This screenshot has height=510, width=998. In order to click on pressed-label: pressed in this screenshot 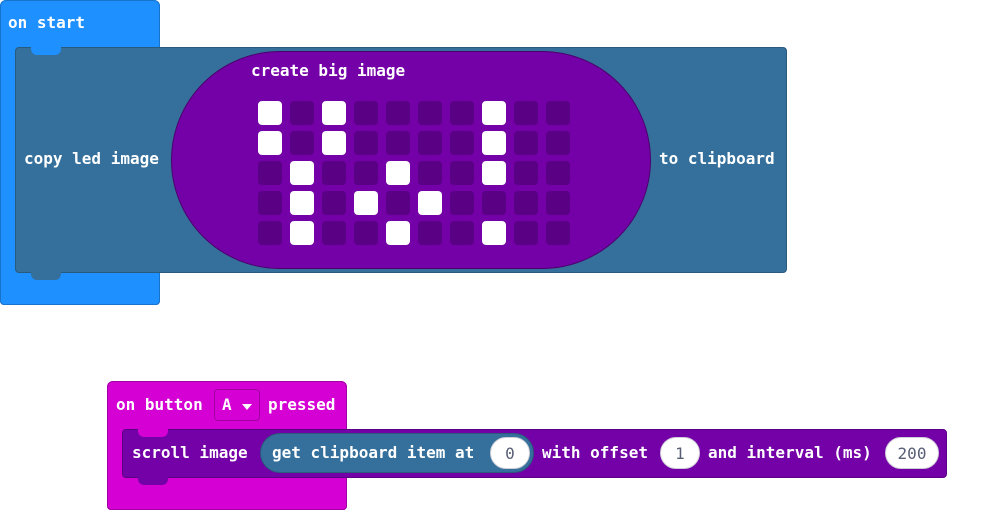, I will do `click(302, 404)`.